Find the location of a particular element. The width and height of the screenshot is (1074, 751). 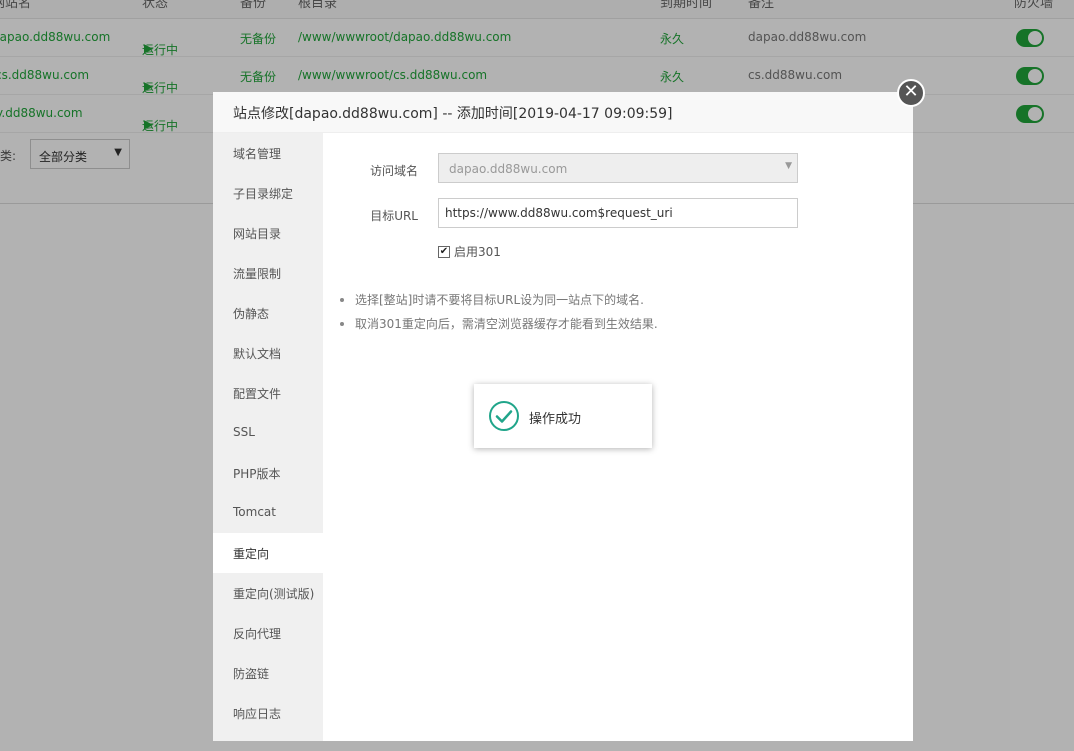

target-url-input is located at coordinates (618, 213).